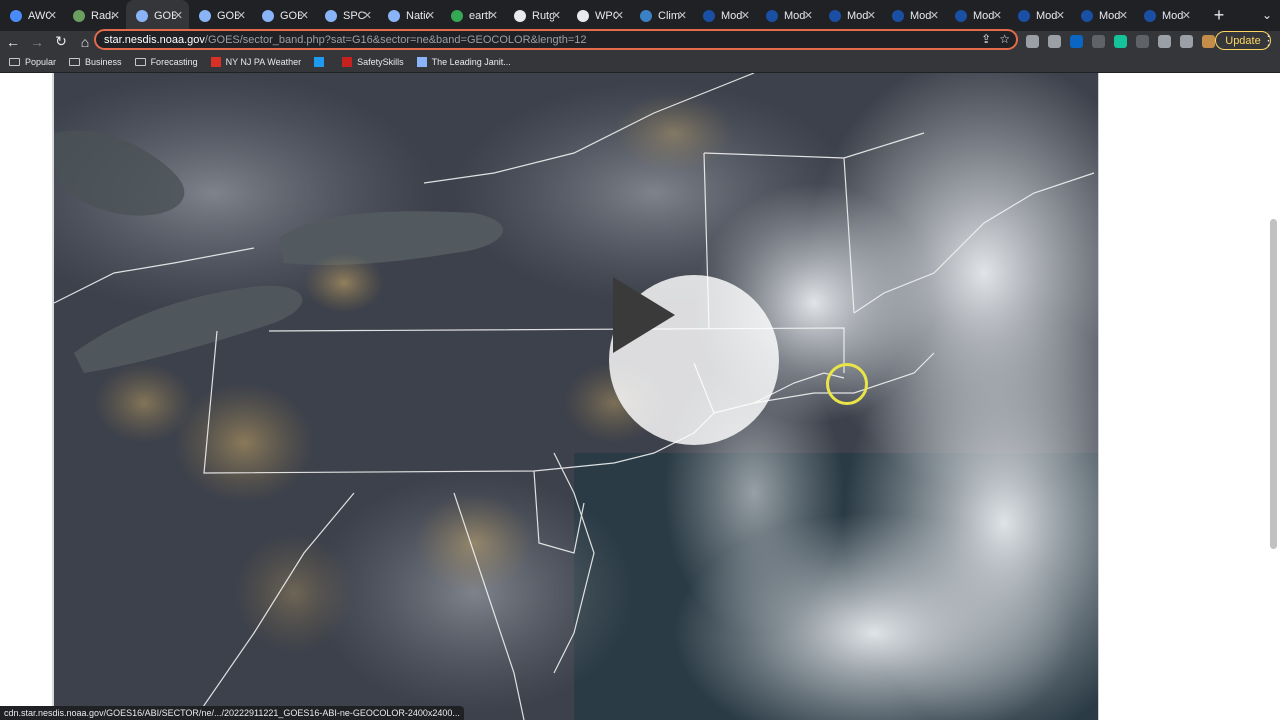 The image size is (1280, 720). I want to click on puzzle-ext-icon, so click(1032, 41).